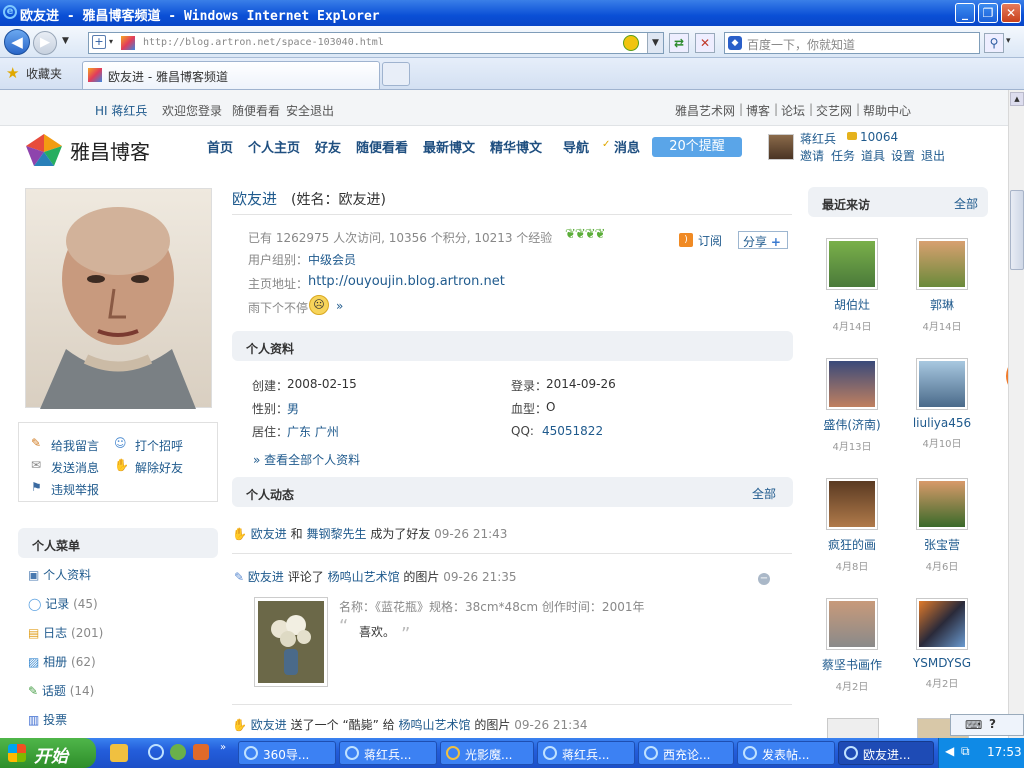  What do you see at coordinates (123, 606) in the screenshot?
I see `menu-item-records: ◯ 记录 (45)` at bounding box center [123, 606].